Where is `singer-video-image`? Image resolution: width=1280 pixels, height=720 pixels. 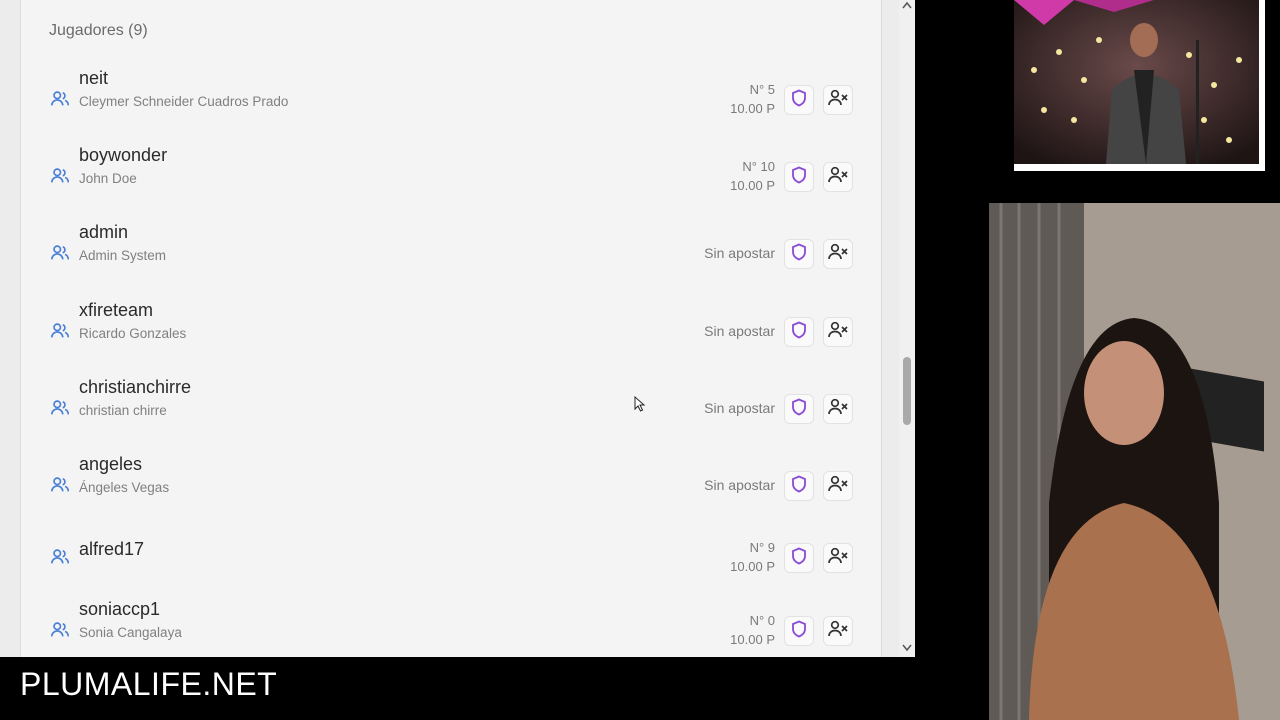
singer-video-image is located at coordinates (1136, 82).